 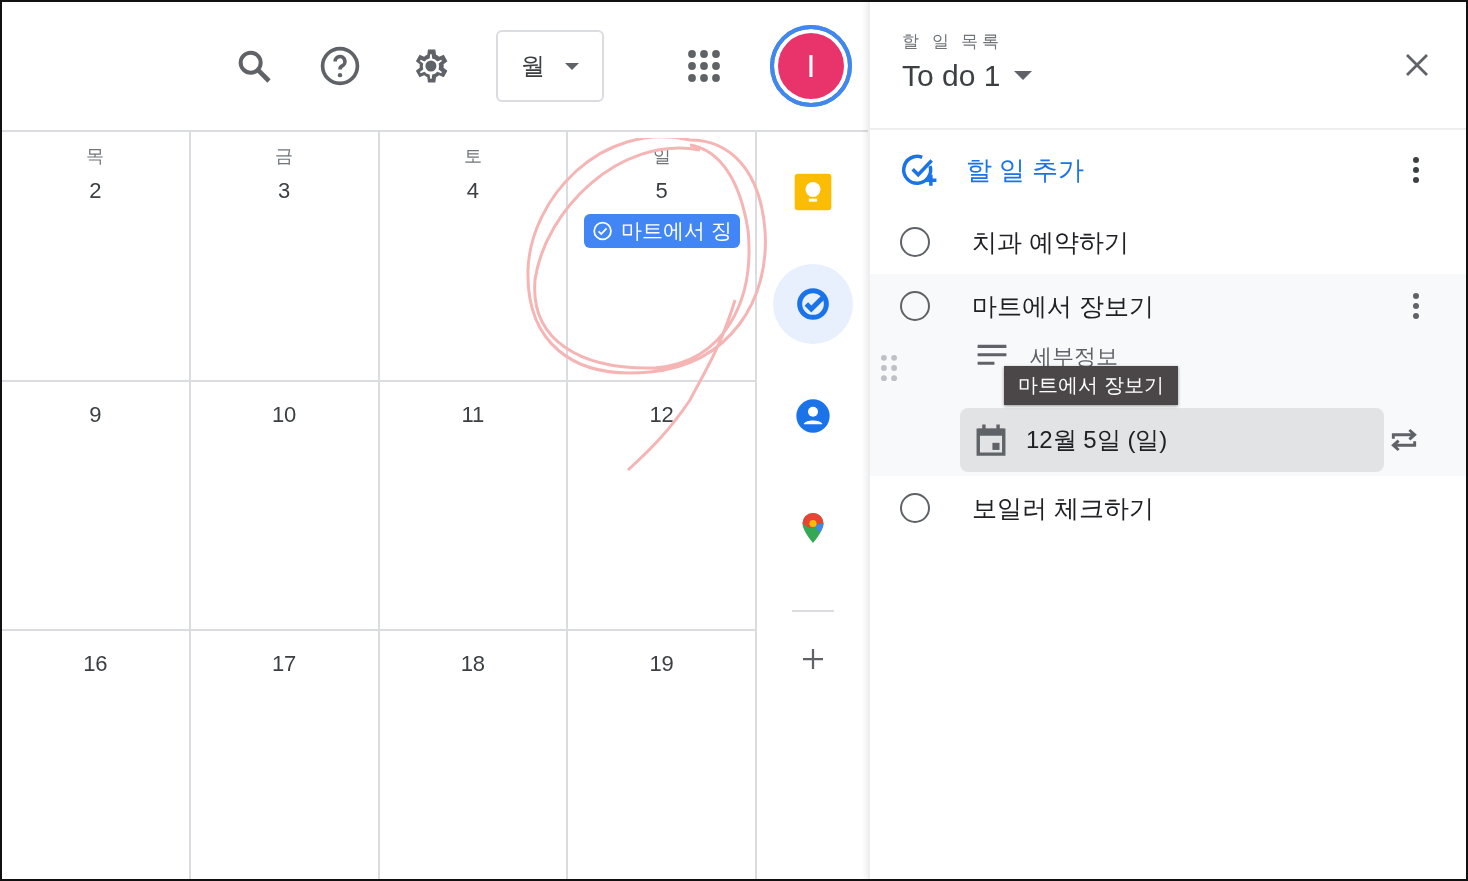 What do you see at coordinates (95, 664) in the screenshot?
I see `date-number: 16` at bounding box center [95, 664].